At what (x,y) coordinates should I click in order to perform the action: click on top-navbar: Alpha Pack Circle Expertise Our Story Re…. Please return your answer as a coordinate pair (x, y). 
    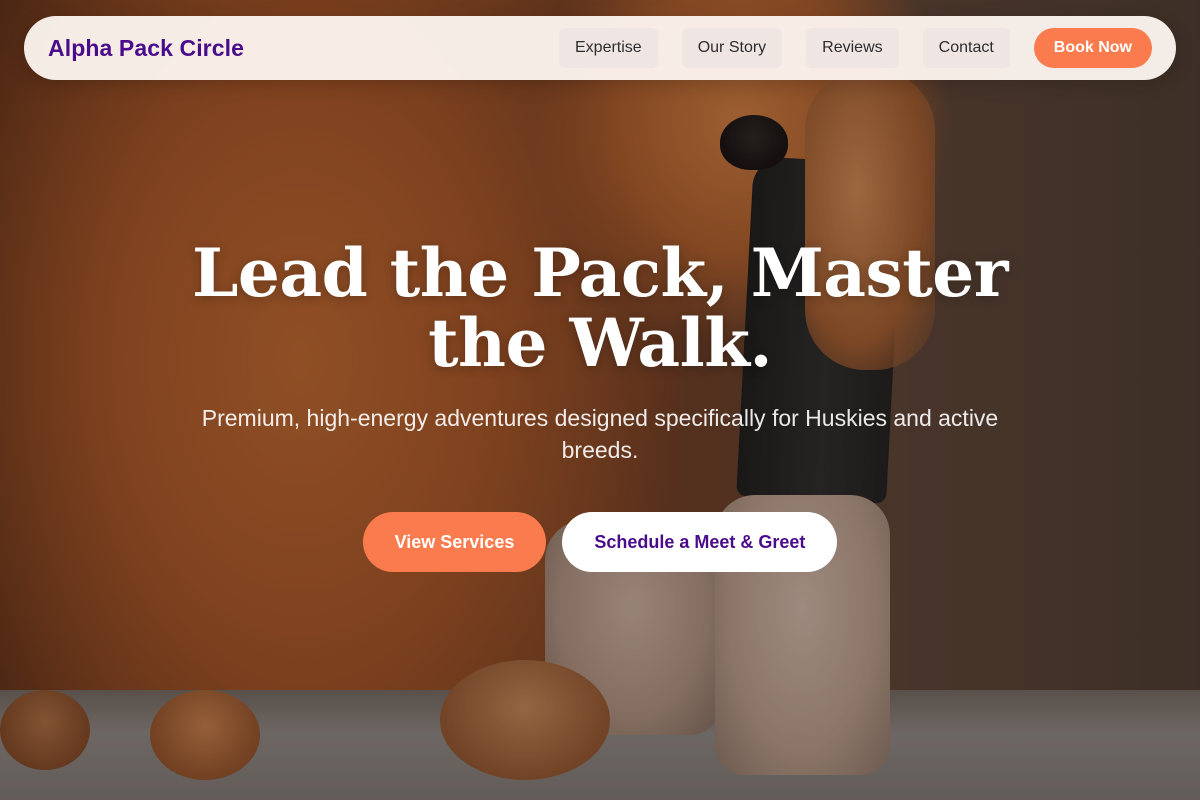
    Looking at the image, I should click on (600, 48).